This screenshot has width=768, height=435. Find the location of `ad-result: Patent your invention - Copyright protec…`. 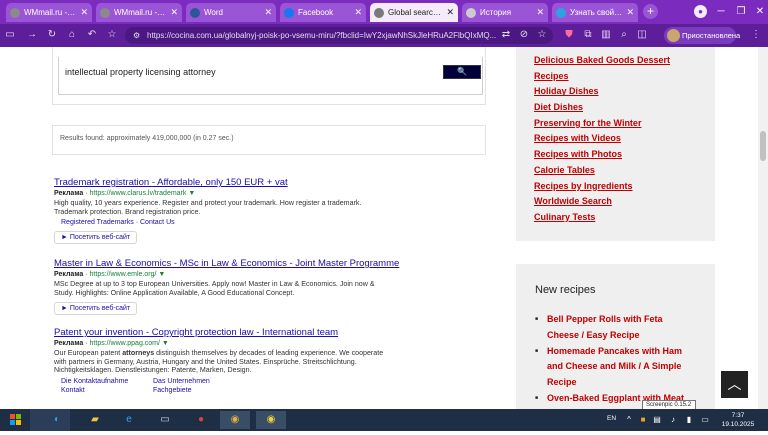

ad-result: Patent your invention - Copyright protec… is located at coordinates (224, 360).